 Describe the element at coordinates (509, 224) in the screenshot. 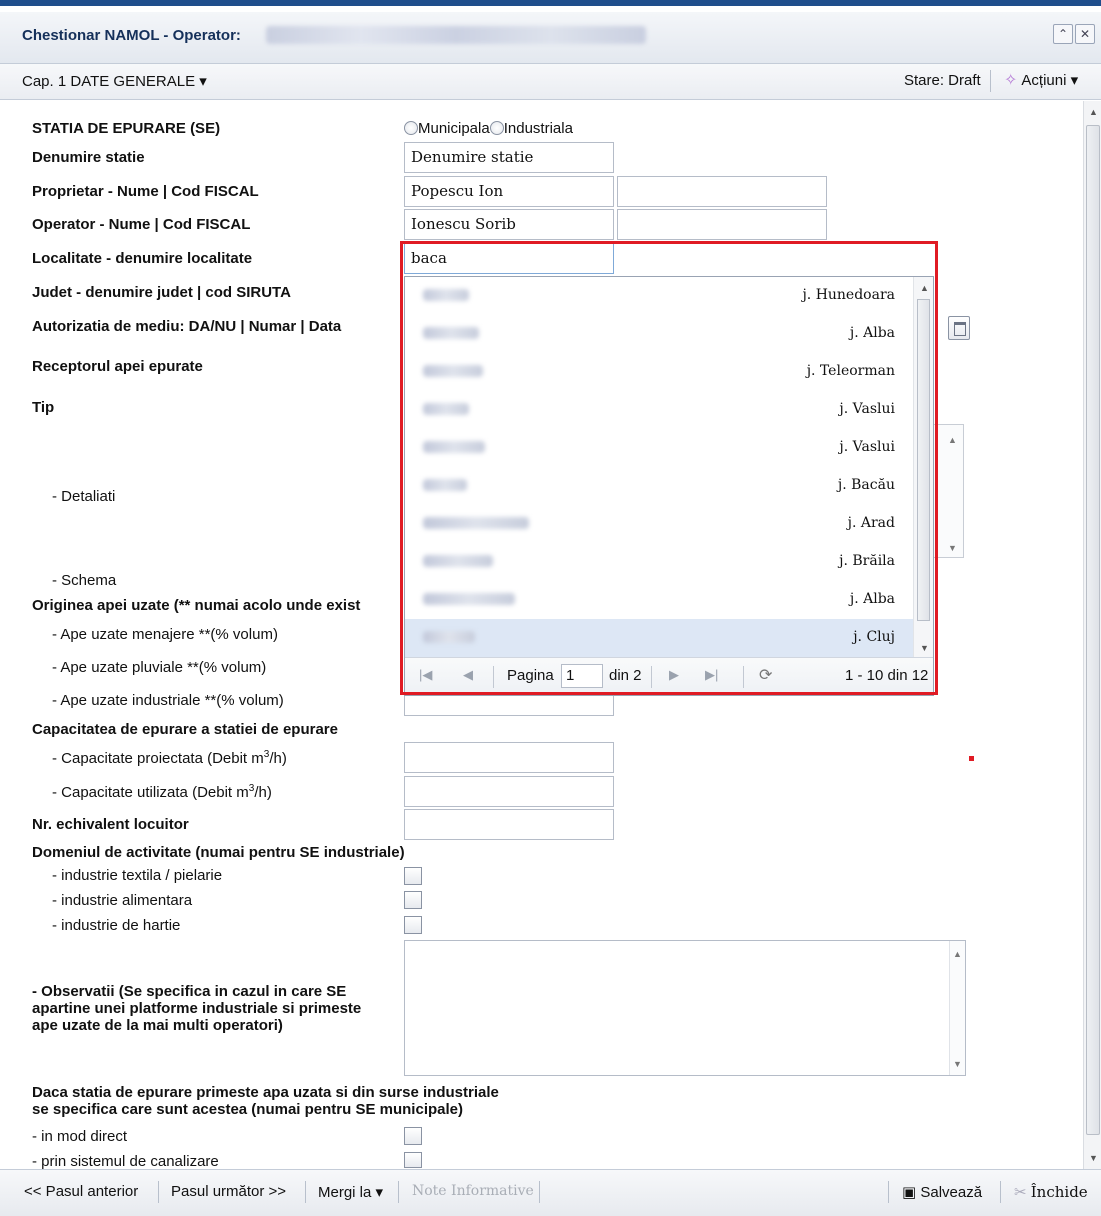

I see `operator-name-input: Ionescu Sorib` at that location.